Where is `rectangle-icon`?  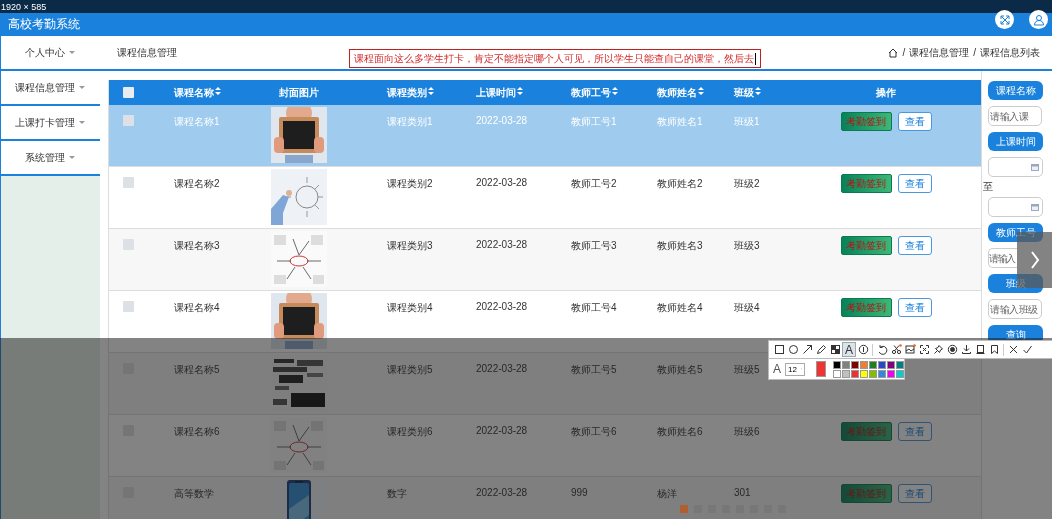
rectangle-icon is located at coordinates (779, 349).